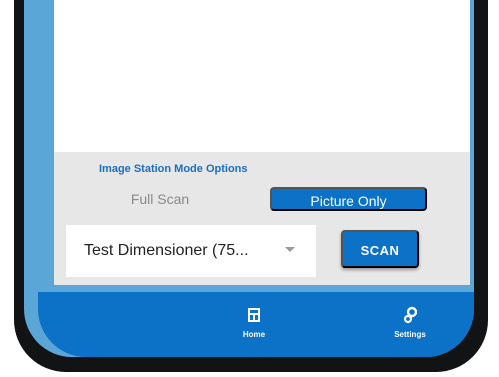 Image resolution: width=499 pixels, height=377 pixels. I want to click on nav-item-home: Home, so click(254, 322).